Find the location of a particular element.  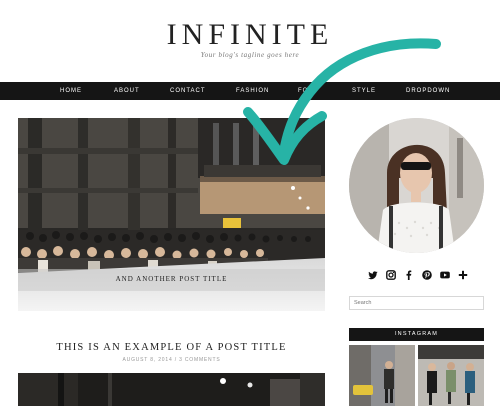

blog-tagline: Your blog's tagline goes here is located at coordinates (250, 55).